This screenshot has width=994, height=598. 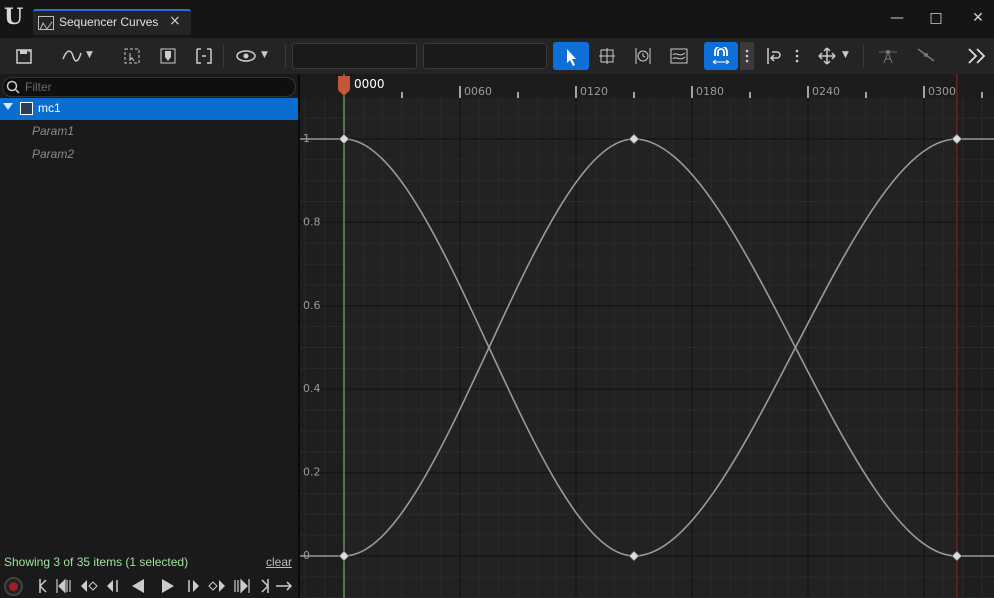 I want to click on status-bar: Showing 3 of 35 items (1 selected) clear, so click(x=149, y=562).